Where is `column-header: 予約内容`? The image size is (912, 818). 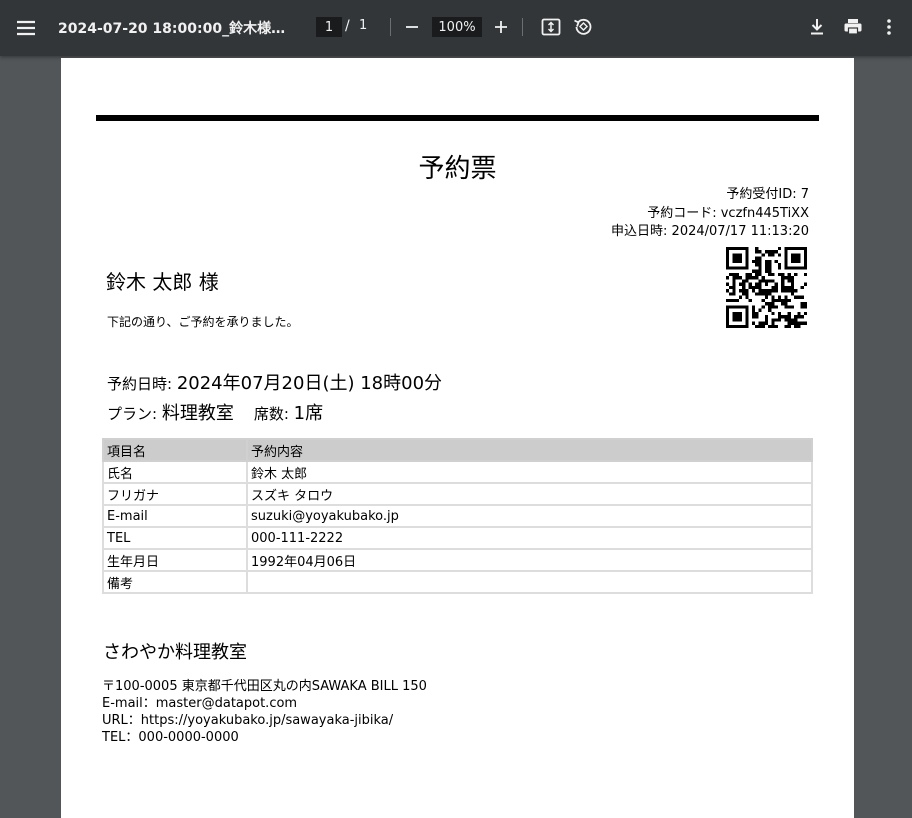
column-header: 予約内容 is located at coordinates (529, 450).